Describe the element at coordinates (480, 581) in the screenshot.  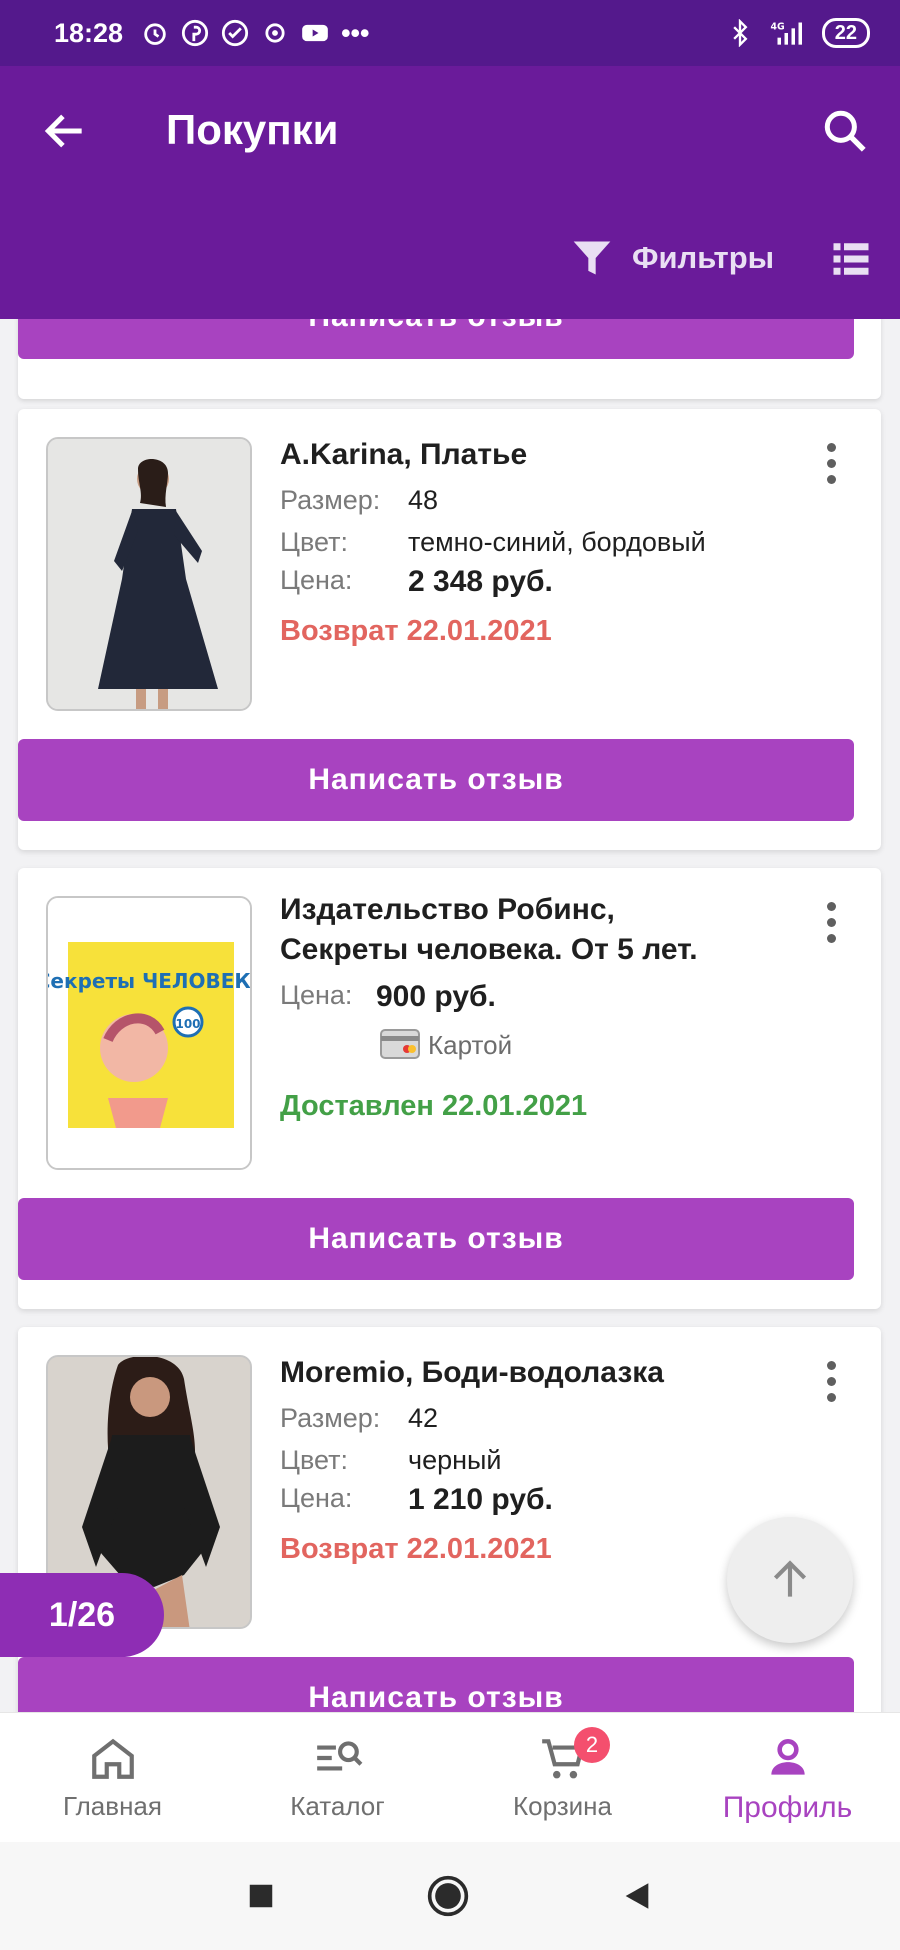
I see `price-value: 2 348 руб.` at that location.